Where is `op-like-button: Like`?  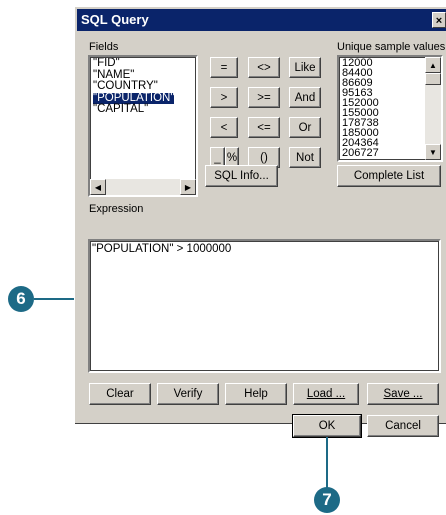
op-like-button: Like is located at coordinates (305, 67).